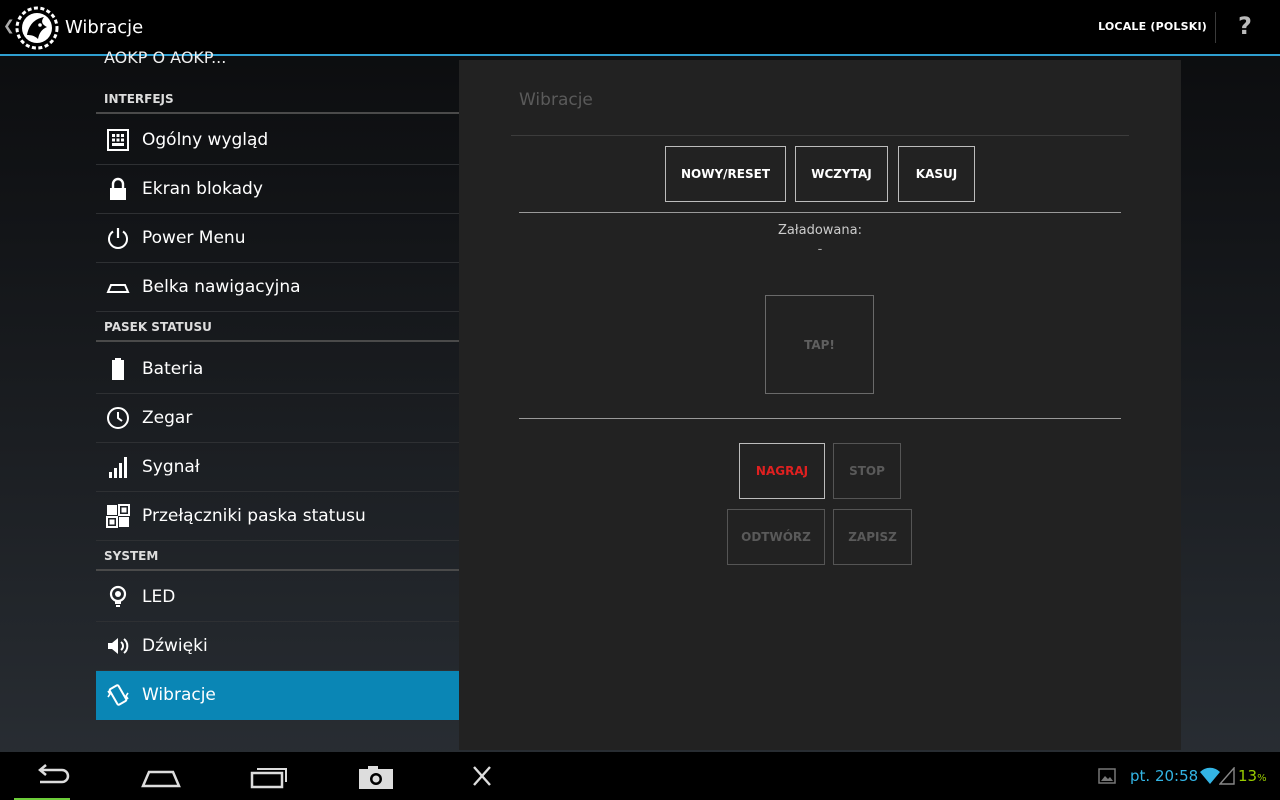  I want to click on loaded-label: Załadowana:, so click(820, 230).